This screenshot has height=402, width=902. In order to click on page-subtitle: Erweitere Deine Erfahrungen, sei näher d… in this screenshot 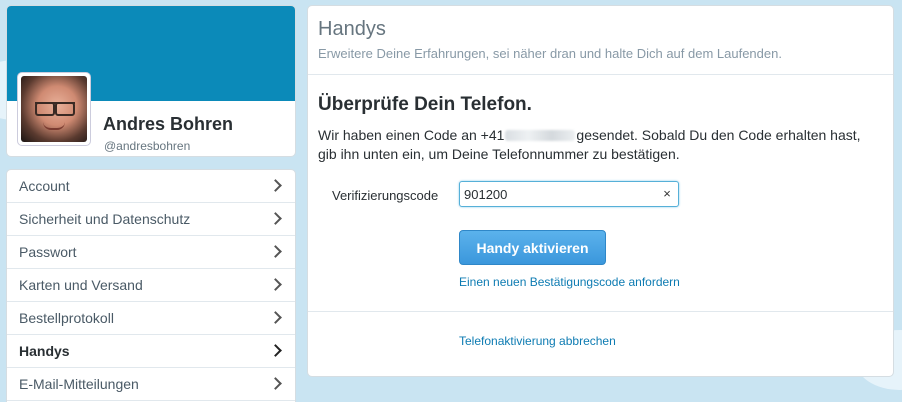, I will do `click(550, 53)`.